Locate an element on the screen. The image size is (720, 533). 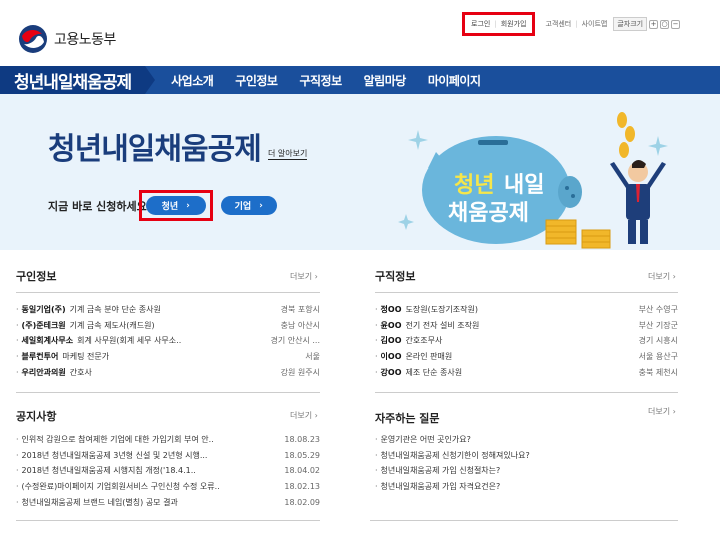
apply-row: 지금 바로 신청하세요 청년 › 기업 › is located at coordinates (162, 205).